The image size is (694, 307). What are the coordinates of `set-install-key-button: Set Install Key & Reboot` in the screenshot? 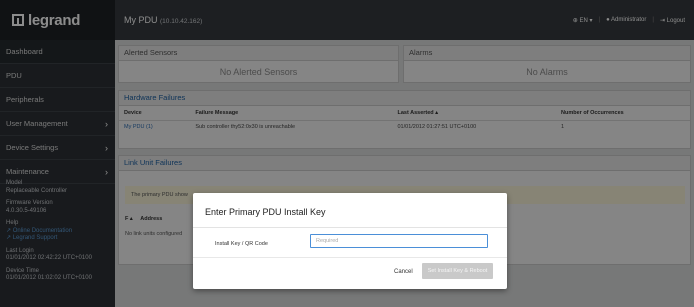 It's located at (457, 271).